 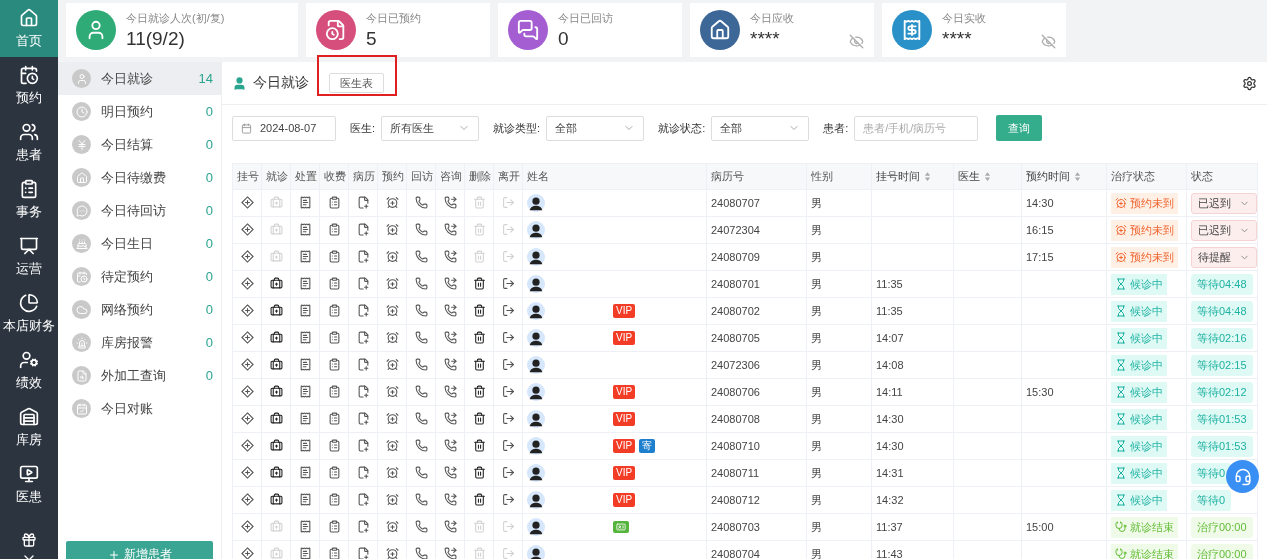 What do you see at coordinates (916, 128) in the screenshot?
I see `patient-search-field: 患者/手机/病历号` at bounding box center [916, 128].